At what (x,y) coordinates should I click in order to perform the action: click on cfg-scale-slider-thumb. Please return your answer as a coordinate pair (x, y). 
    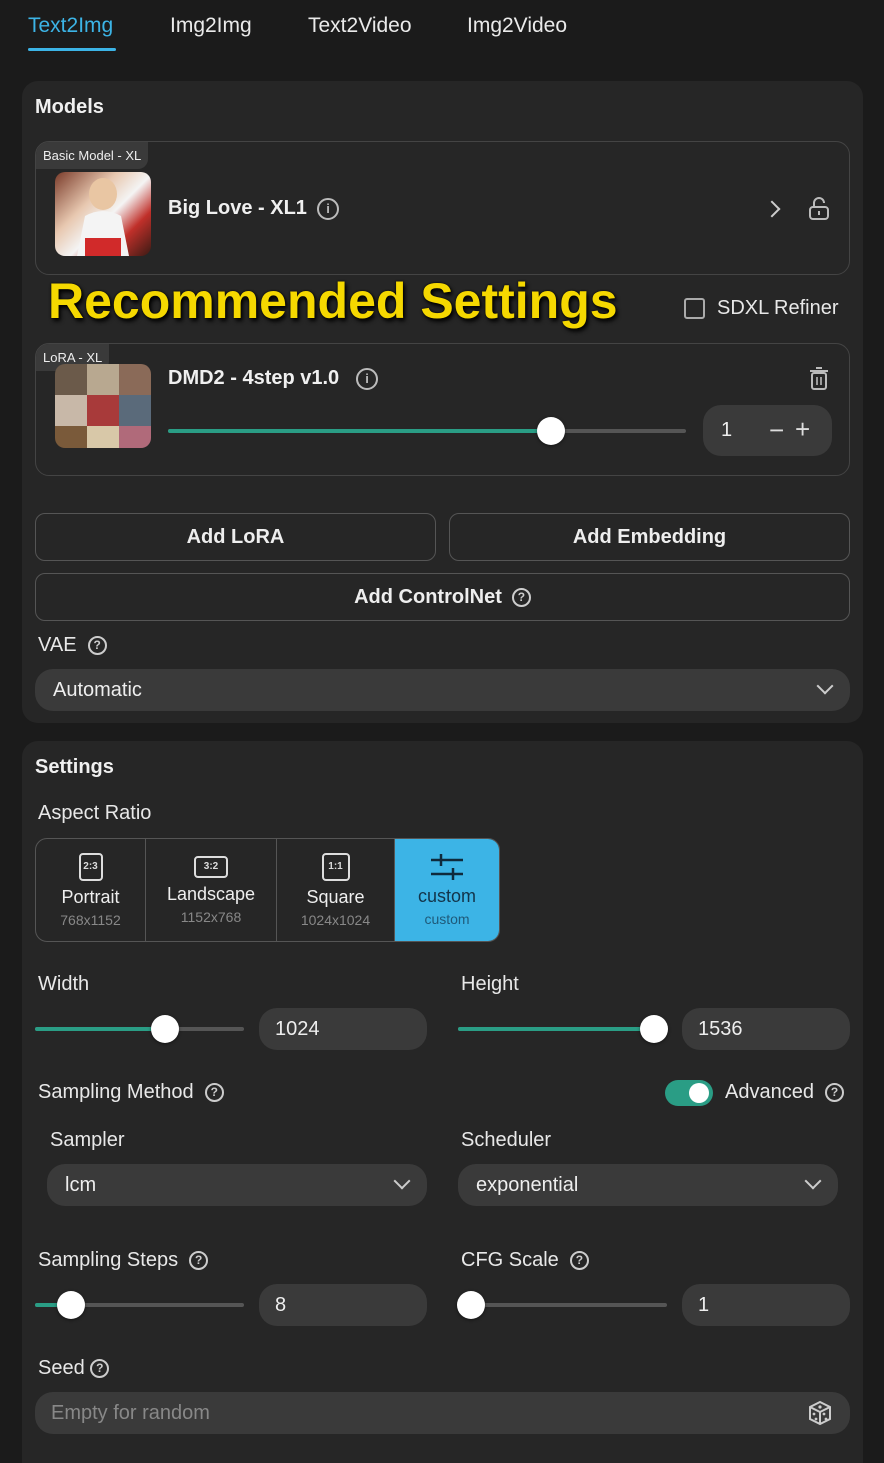
    Looking at the image, I should click on (470, 1305).